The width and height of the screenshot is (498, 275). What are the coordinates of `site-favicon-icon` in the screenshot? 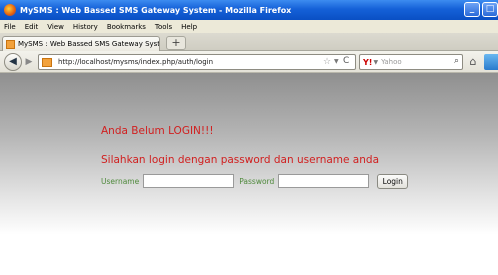 It's located at (10, 44).